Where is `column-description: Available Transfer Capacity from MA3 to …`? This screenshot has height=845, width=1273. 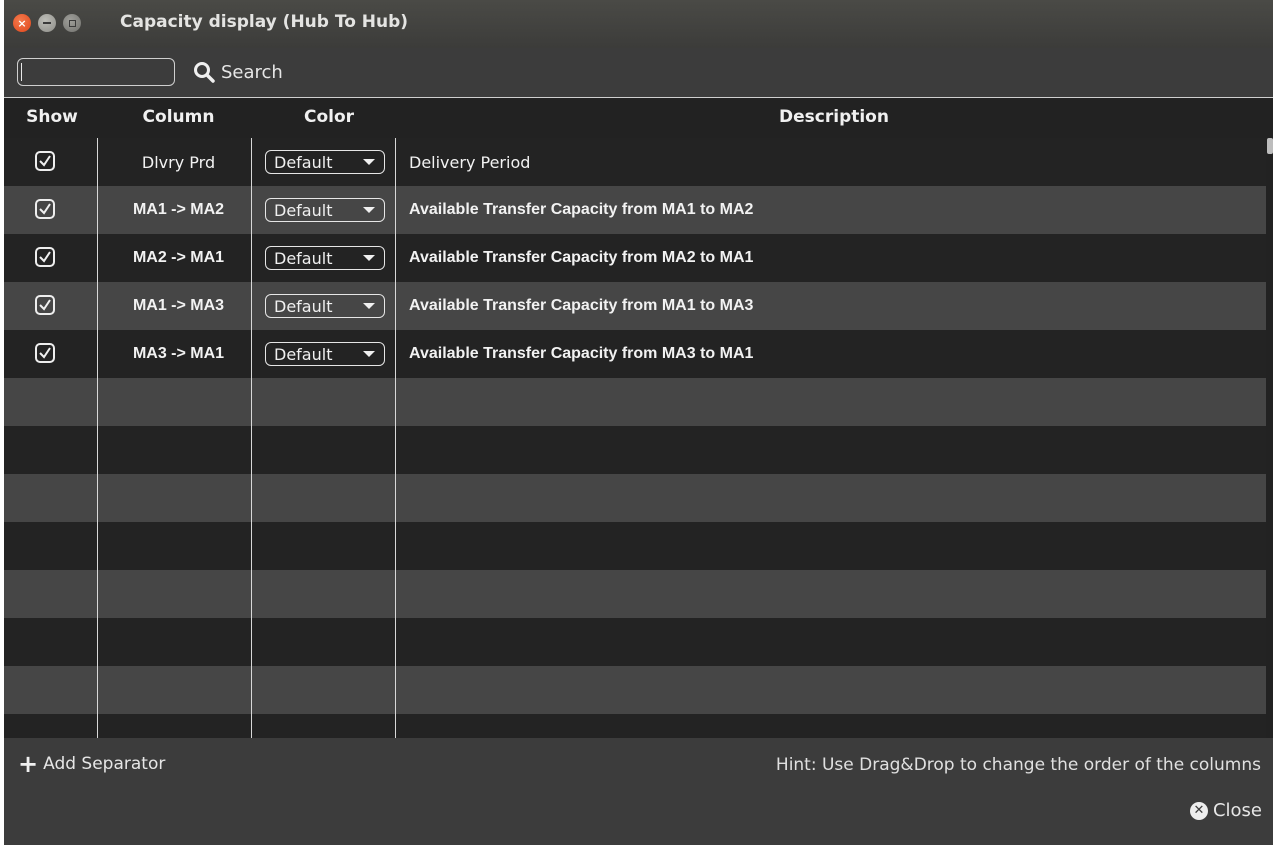 column-description: Available Transfer Capacity from MA3 to … is located at coordinates (581, 353).